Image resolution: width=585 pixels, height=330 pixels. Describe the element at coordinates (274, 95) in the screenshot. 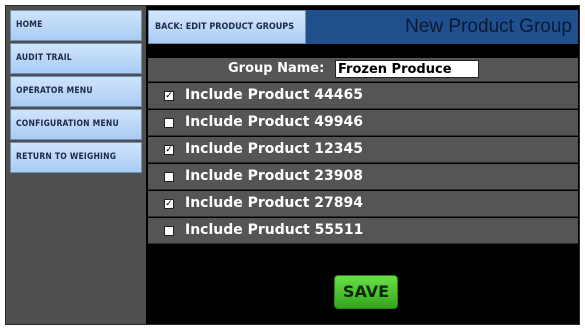

I see `product-label: Include Product 44465` at that location.